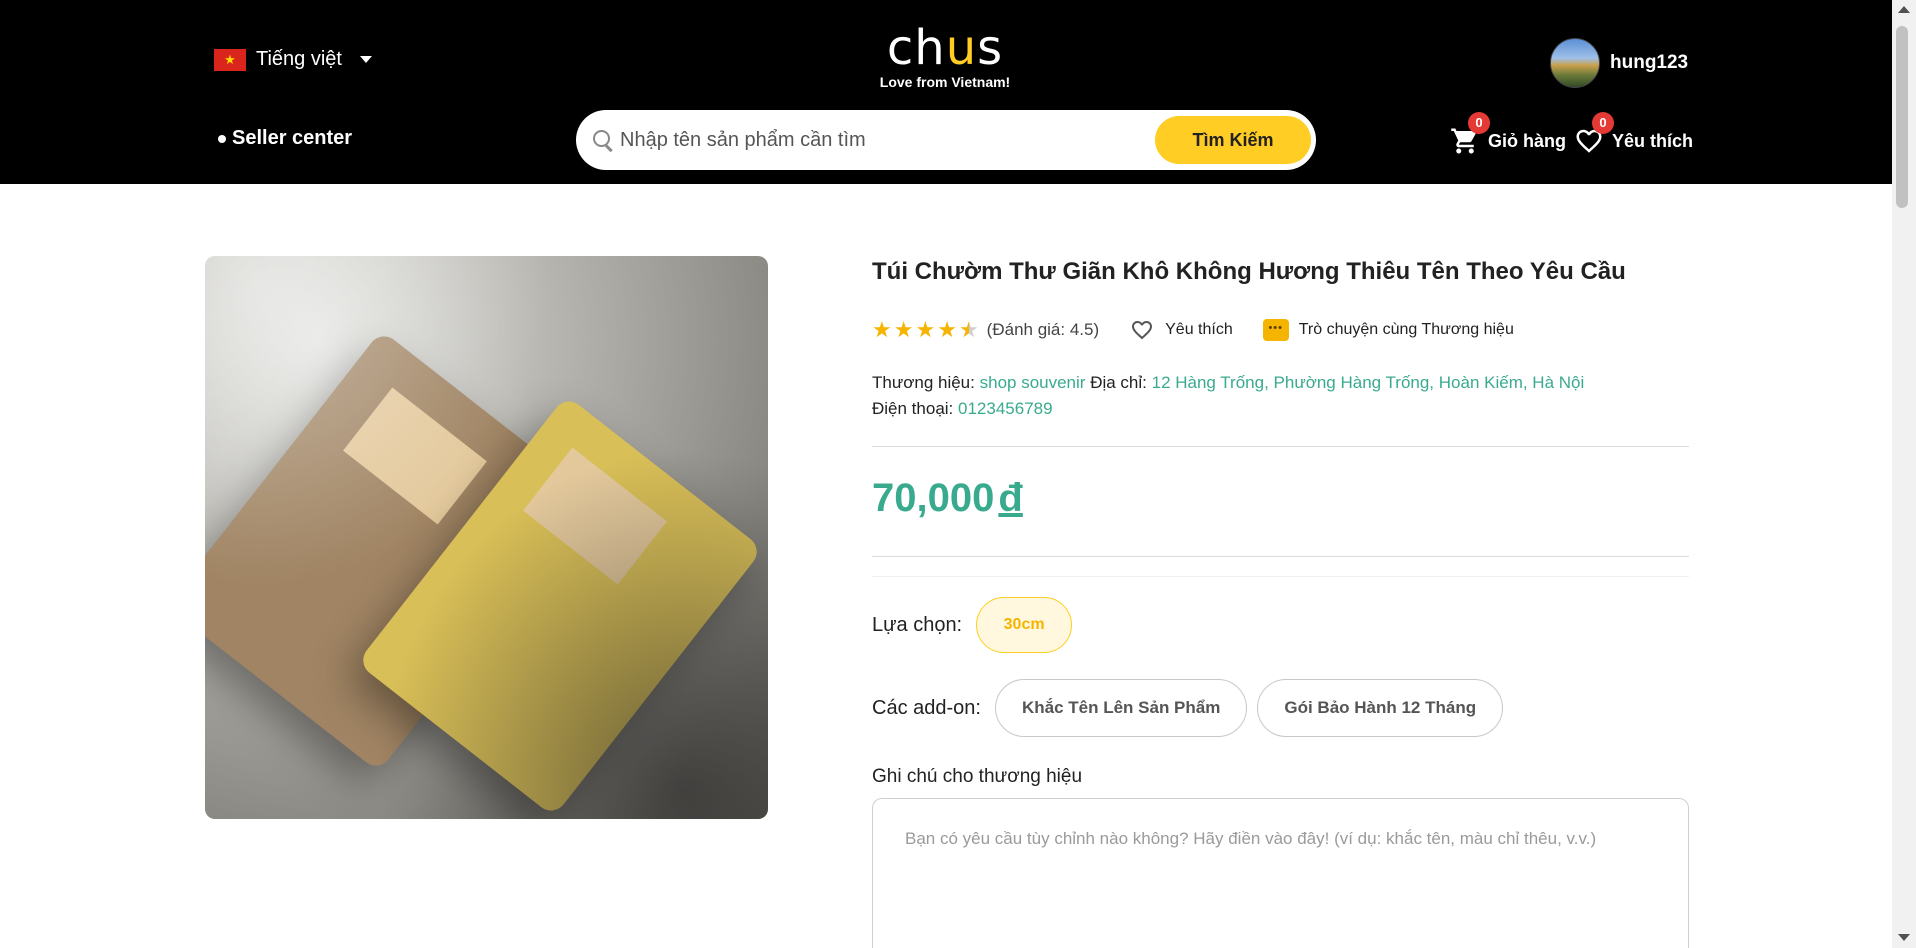 Image resolution: width=1916 pixels, height=948 pixels. Describe the element at coordinates (1199, 329) in the screenshot. I see `favorite-label: Yêu thích` at that location.